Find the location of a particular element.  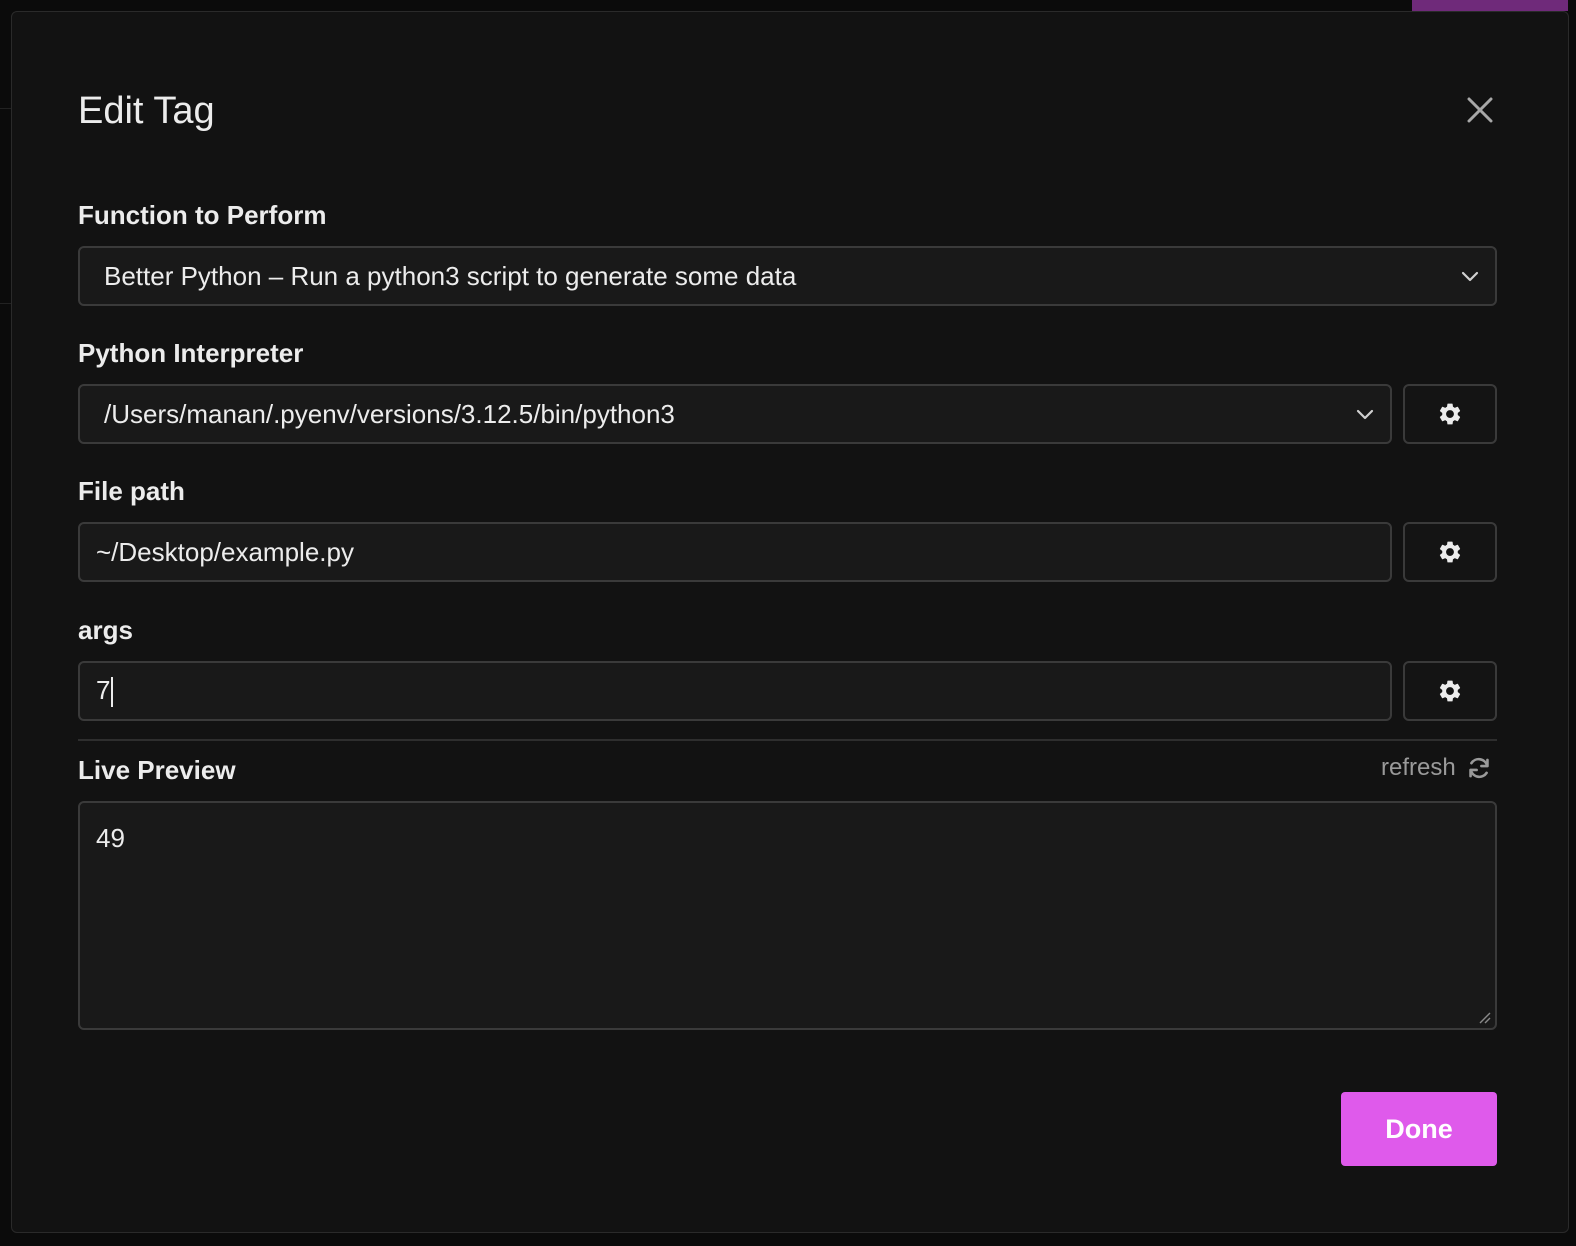

args-settings-button is located at coordinates (1450, 691).